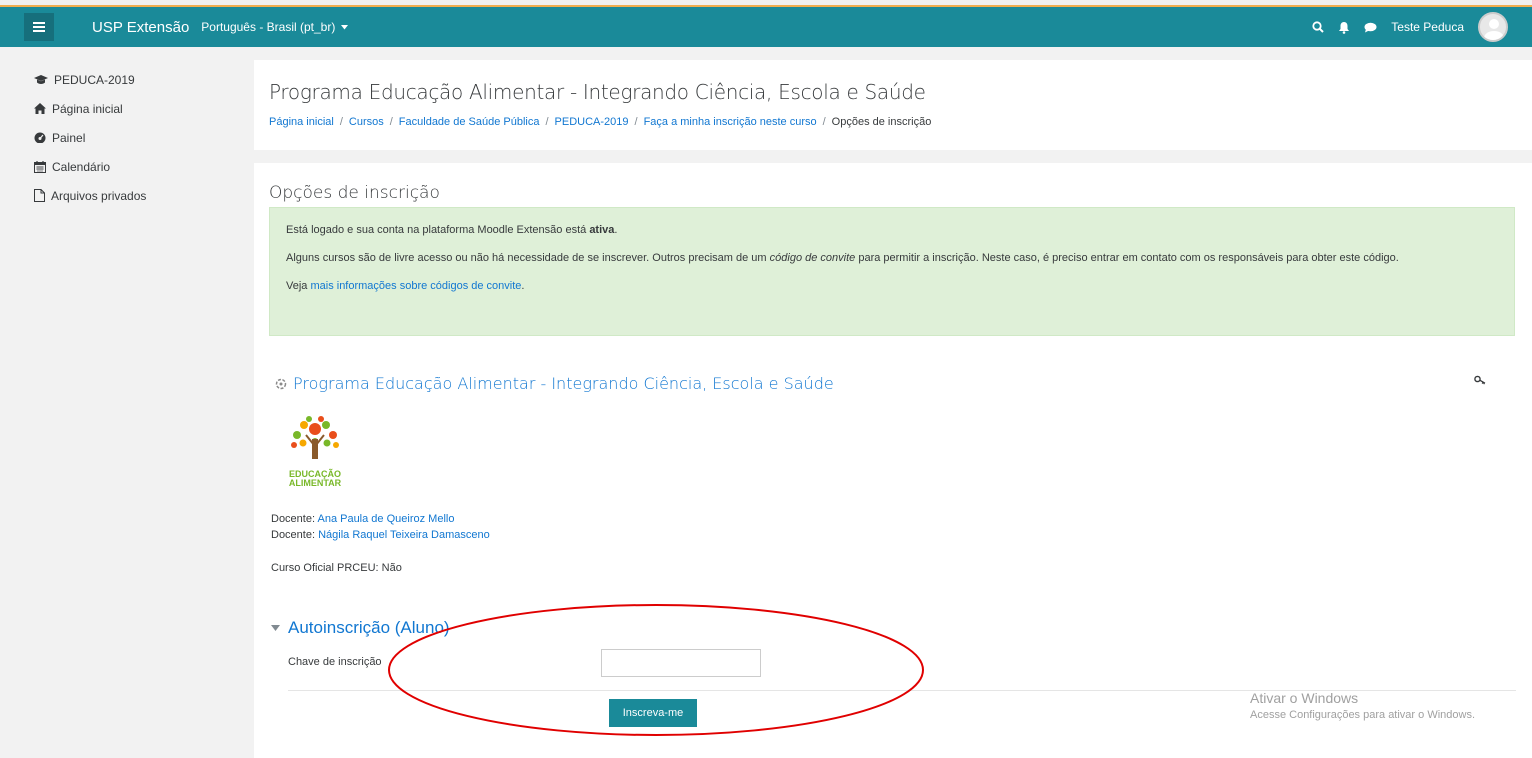 Image resolution: width=1532 pixels, height=758 pixels. What do you see at coordinates (1493, 27) in the screenshot?
I see `avatar` at bounding box center [1493, 27].